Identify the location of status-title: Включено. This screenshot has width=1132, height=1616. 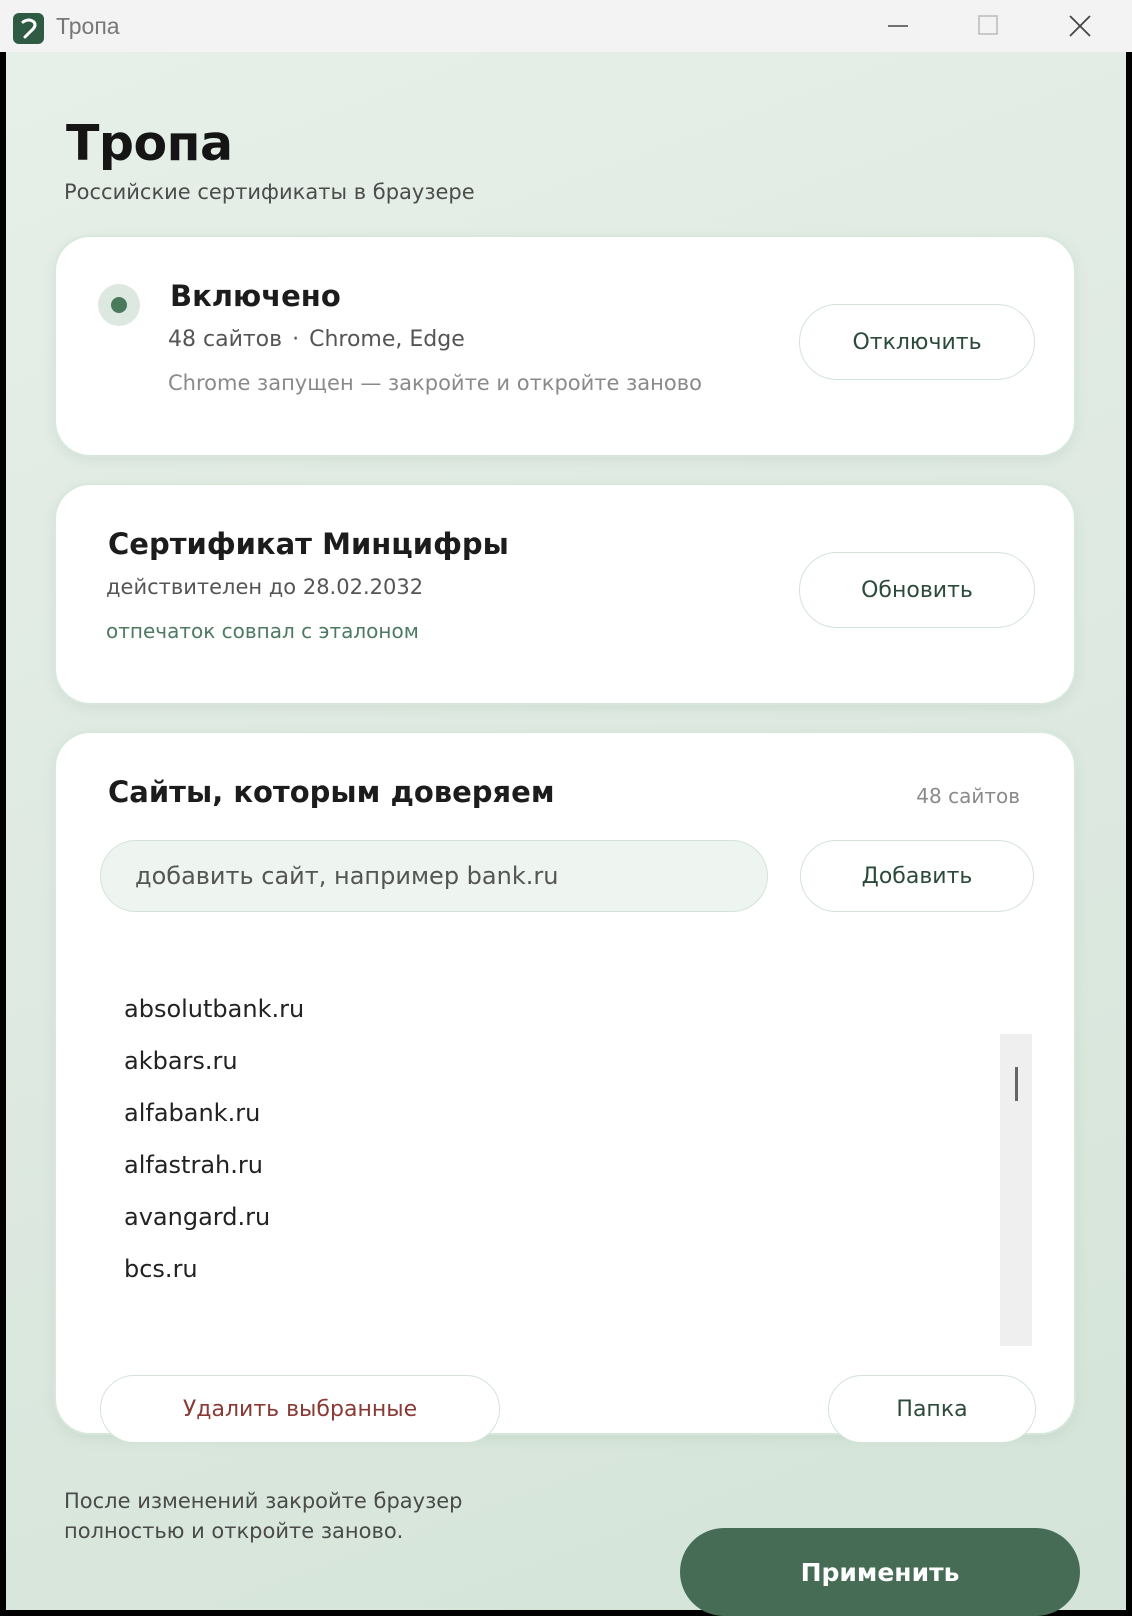
(255, 296).